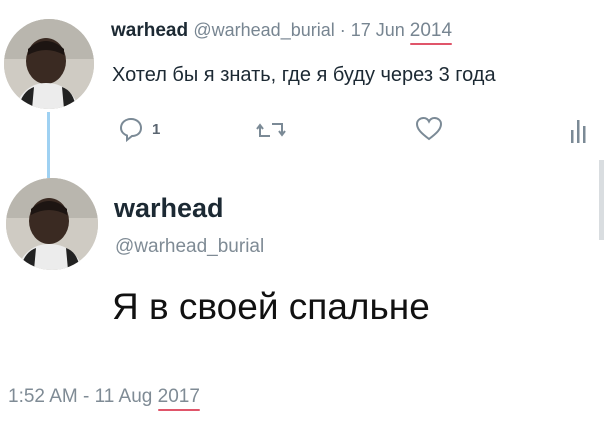 The image size is (604, 436). Describe the element at coordinates (271, 306) in the screenshot. I see `tweet-text: Я в своей спальне` at that location.